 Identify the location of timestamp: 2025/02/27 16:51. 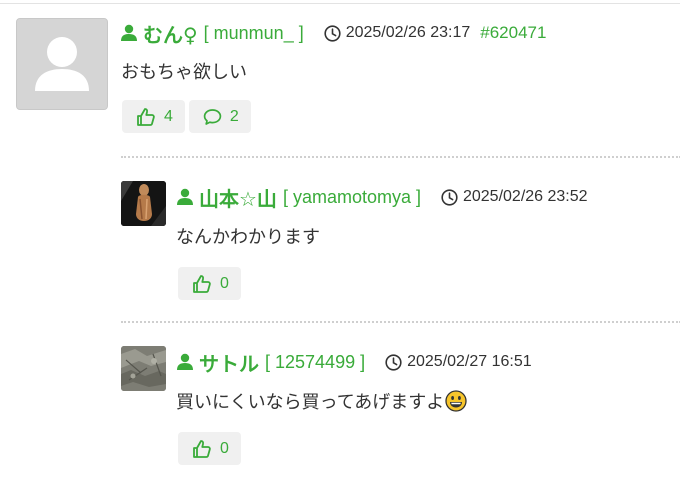
(469, 361).